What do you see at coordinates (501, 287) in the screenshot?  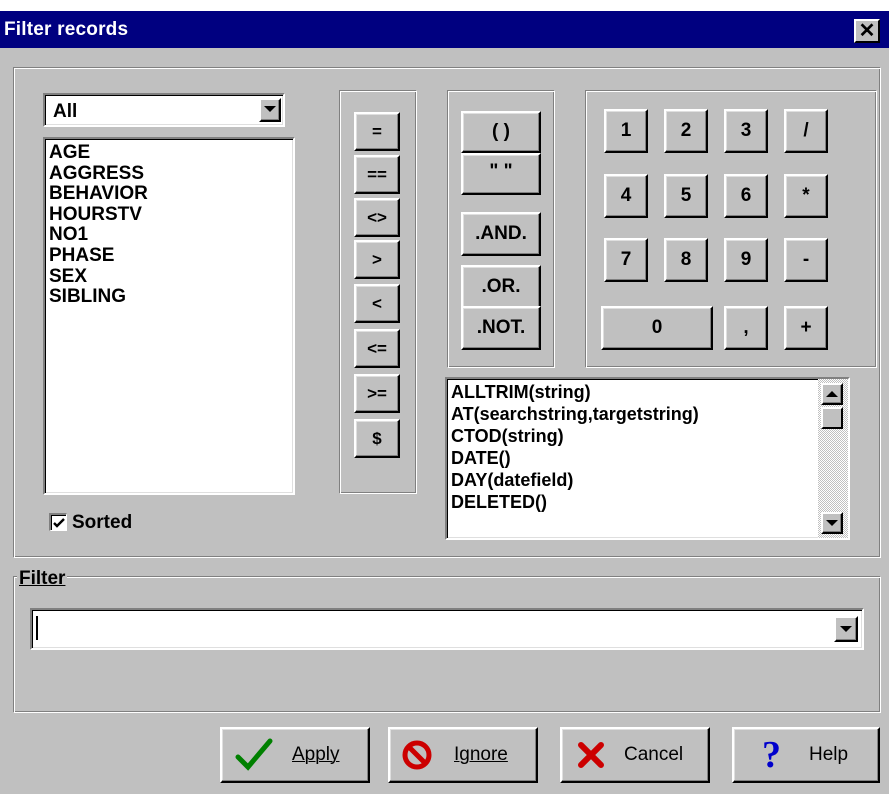 I see `or-button: .OR.` at bounding box center [501, 287].